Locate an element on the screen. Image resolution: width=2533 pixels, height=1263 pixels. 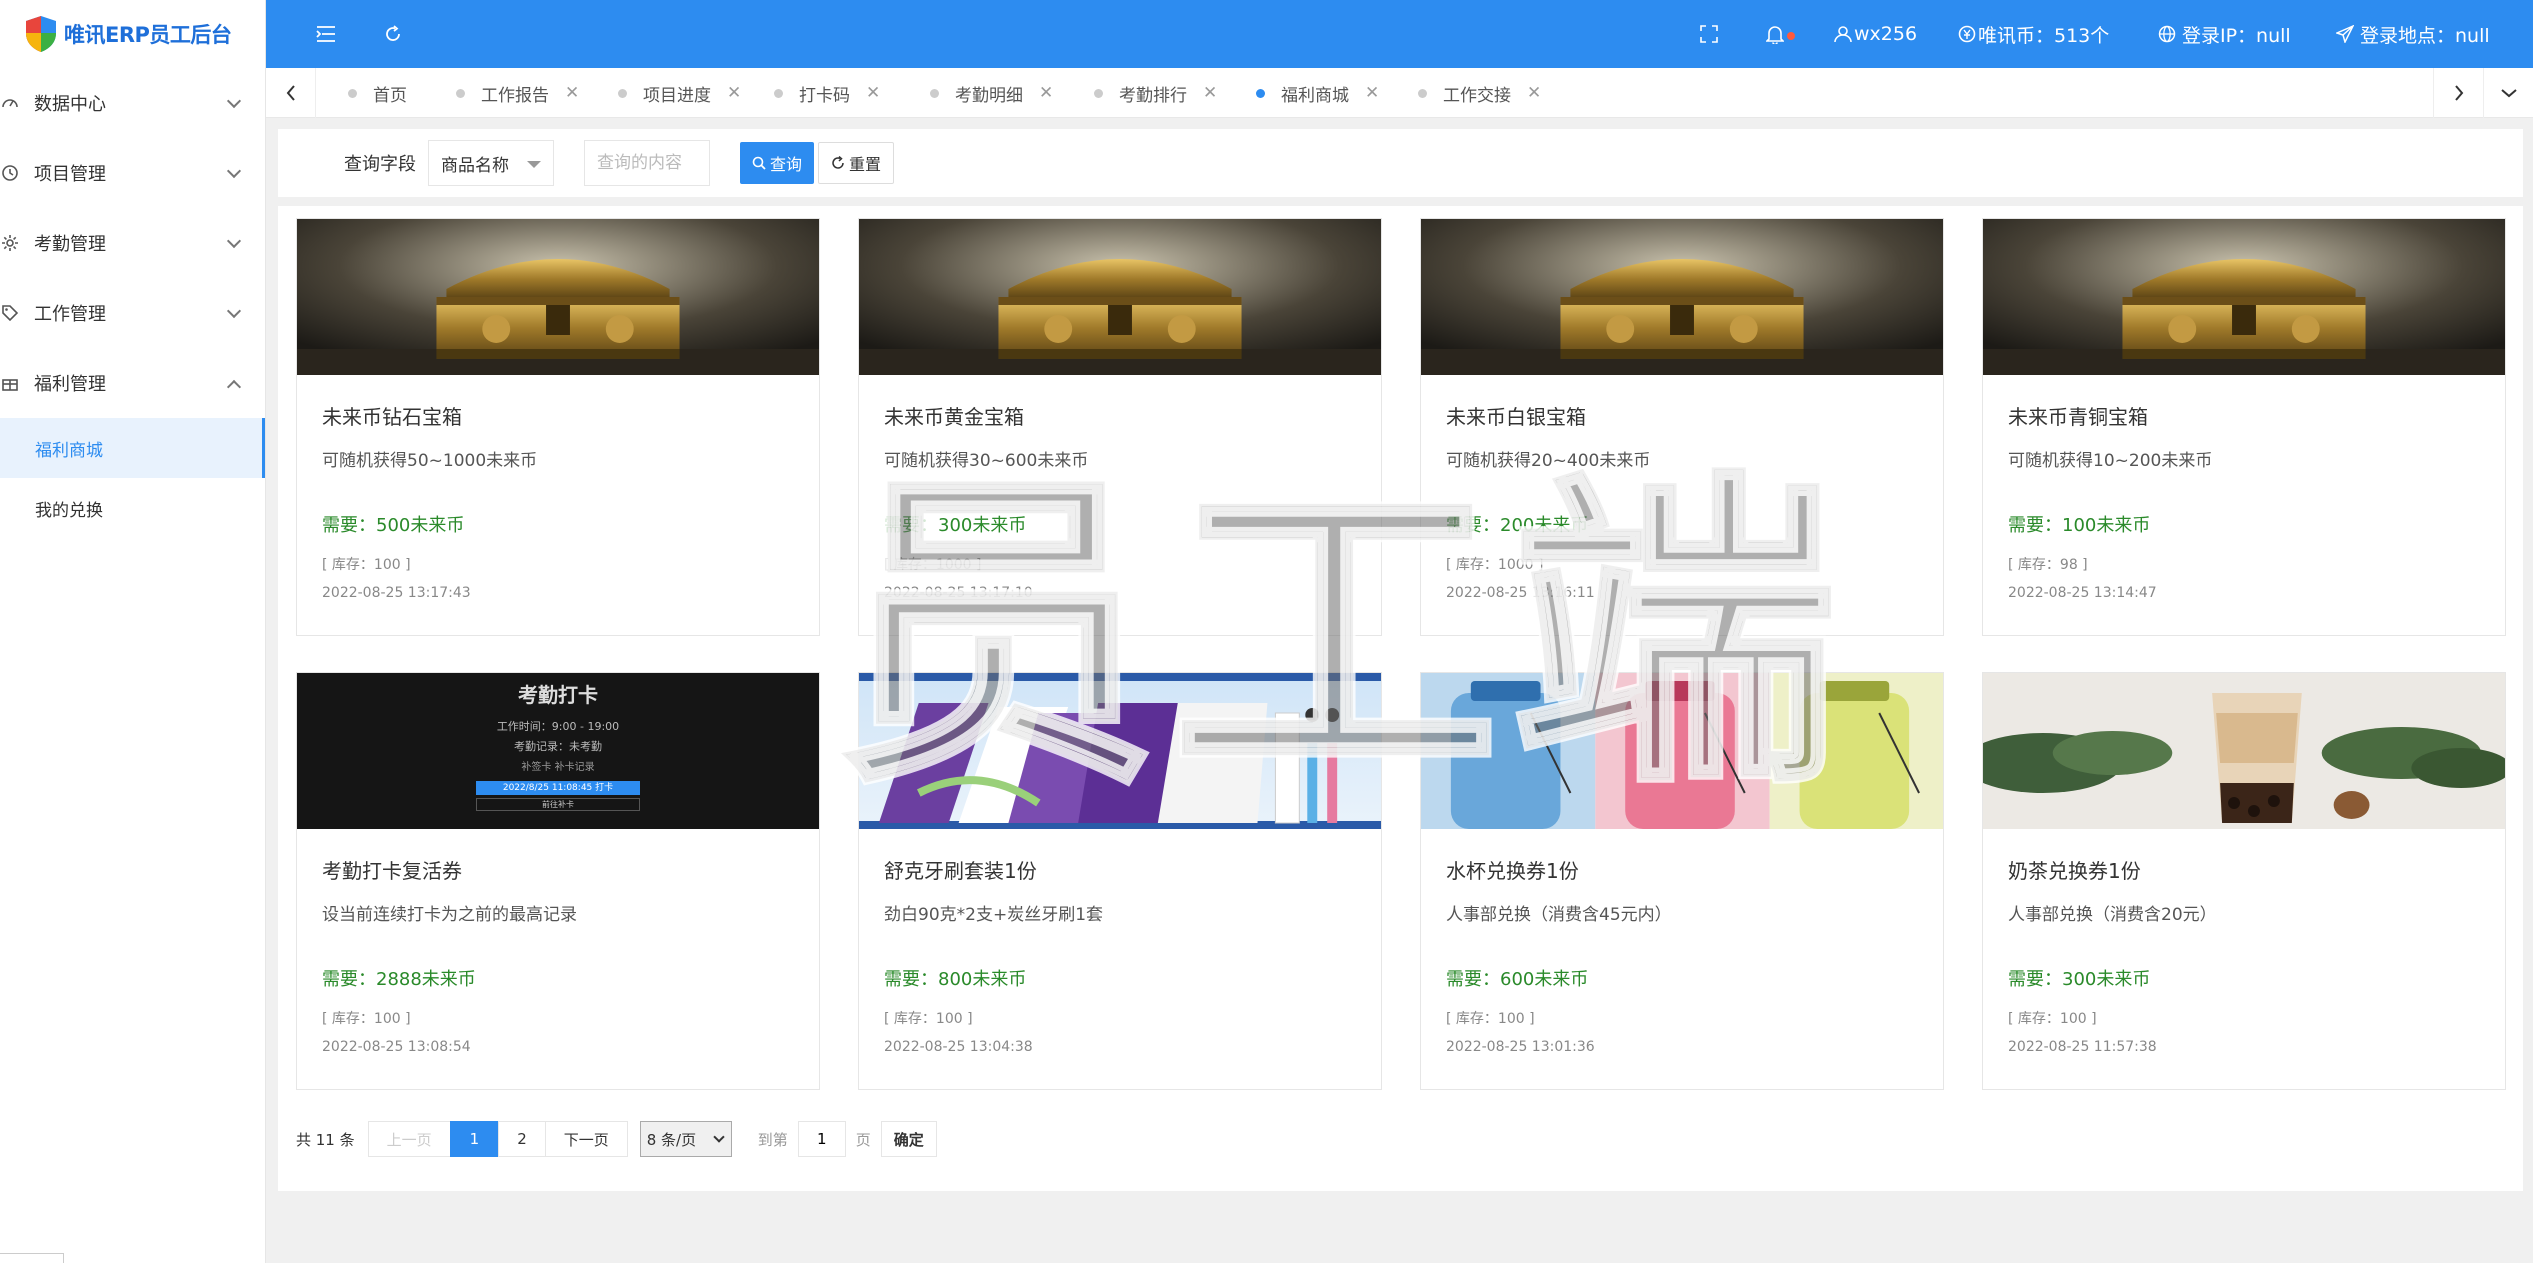
sidebar-group-welfare: 福利管理 is located at coordinates (132, 383).